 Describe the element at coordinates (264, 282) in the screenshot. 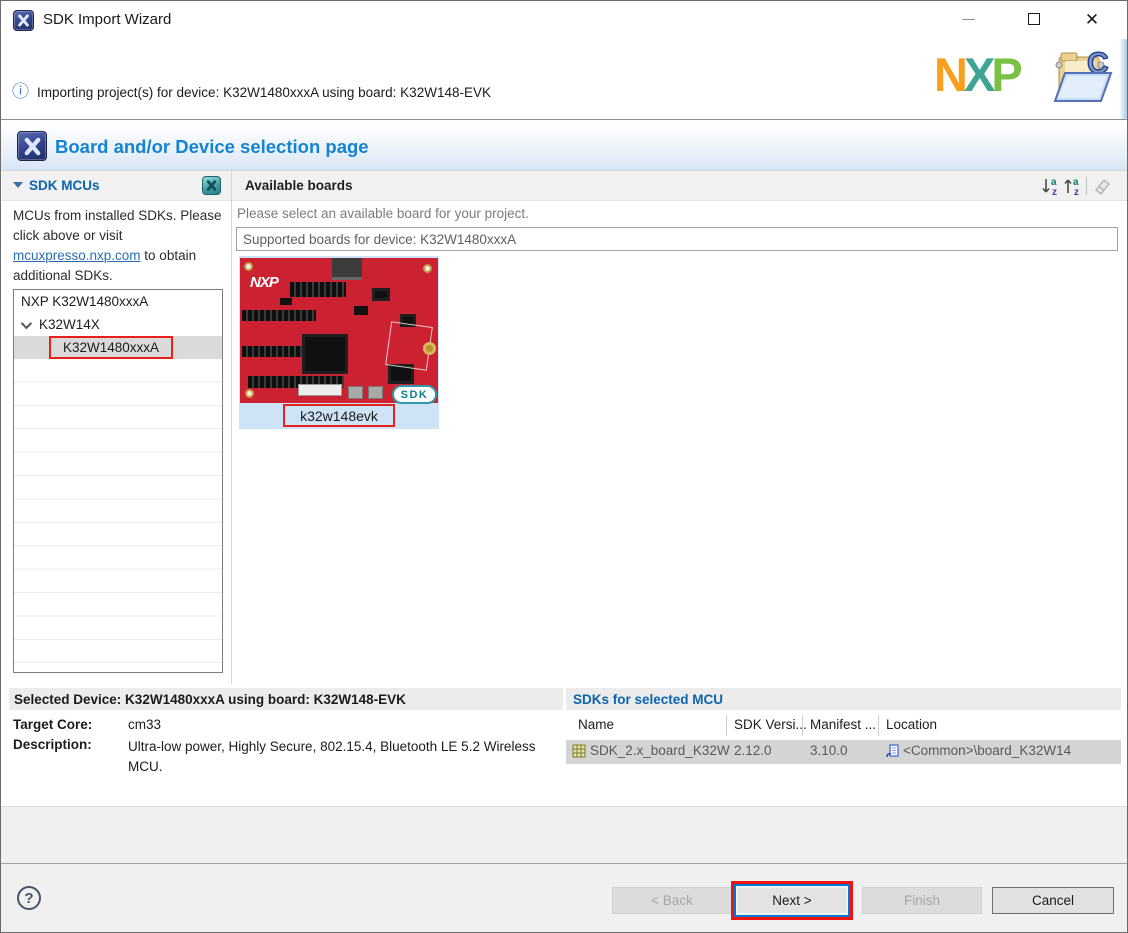

I see `pcb-nxp-silkscreen: NXP` at that location.